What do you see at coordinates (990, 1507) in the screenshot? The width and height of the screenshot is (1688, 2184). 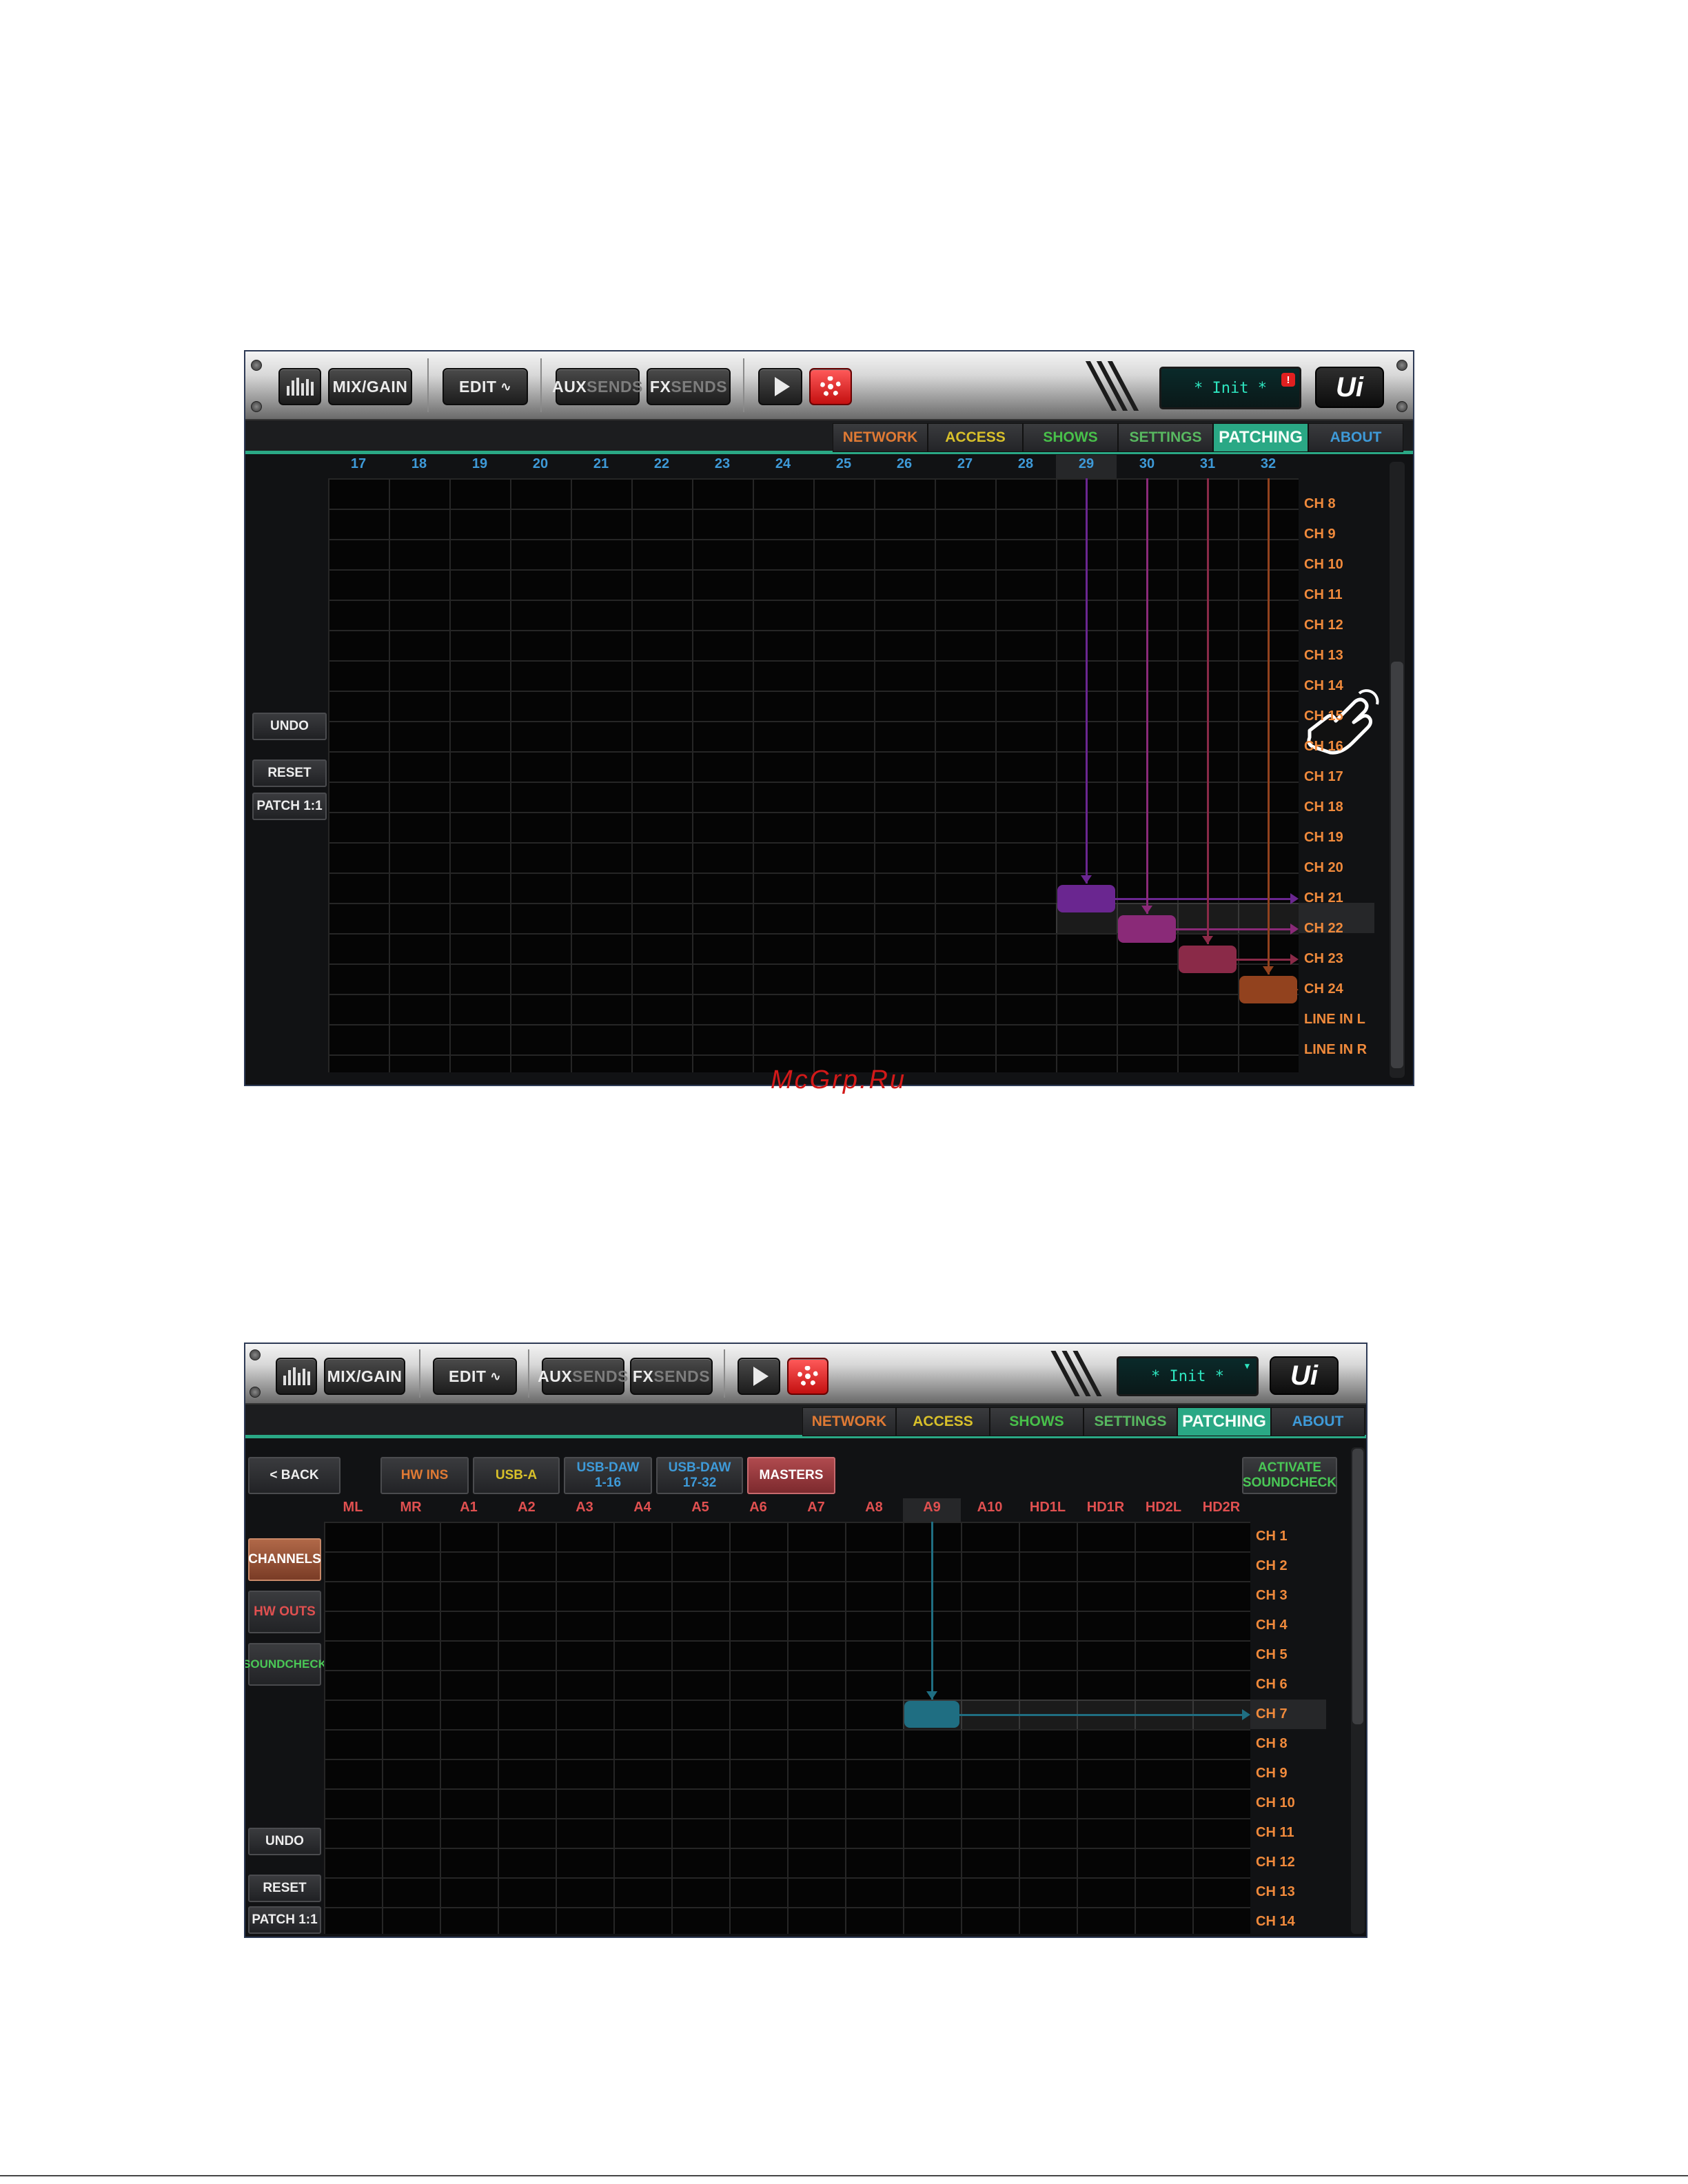 I see `column-header: A10` at bounding box center [990, 1507].